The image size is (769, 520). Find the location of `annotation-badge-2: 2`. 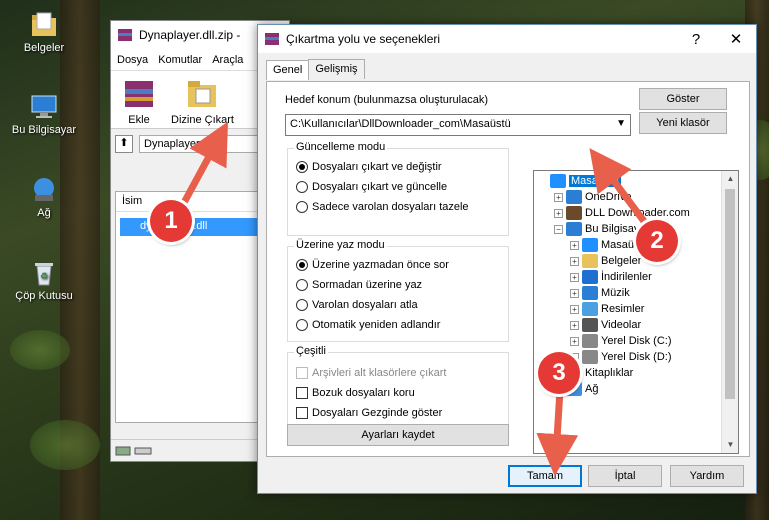

annotation-badge-2: 2 is located at coordinates (657, 241).